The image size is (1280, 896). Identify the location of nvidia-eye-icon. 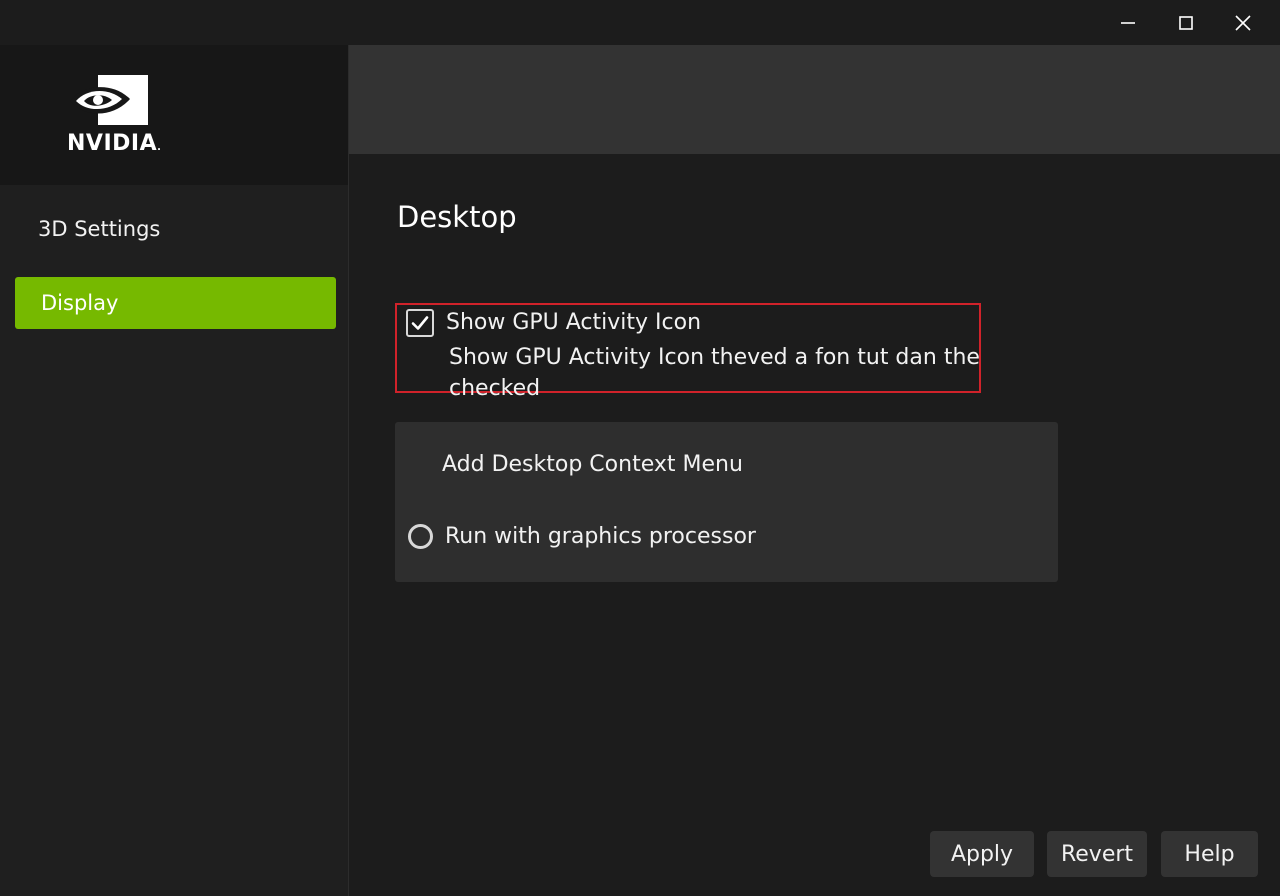
(109, 100).